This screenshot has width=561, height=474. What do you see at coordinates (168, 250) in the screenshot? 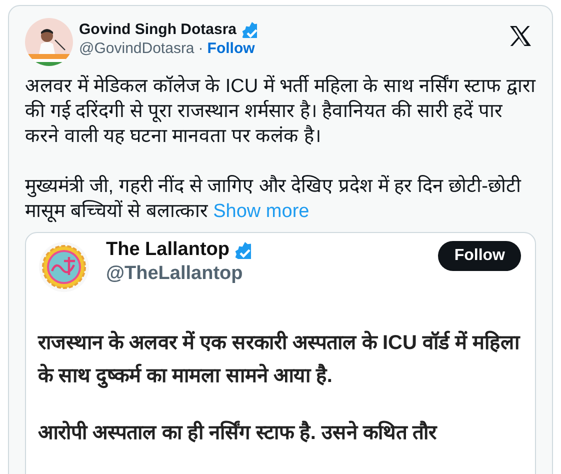
I see `account-name: The Lallantop` at bounding box center [168, 250].